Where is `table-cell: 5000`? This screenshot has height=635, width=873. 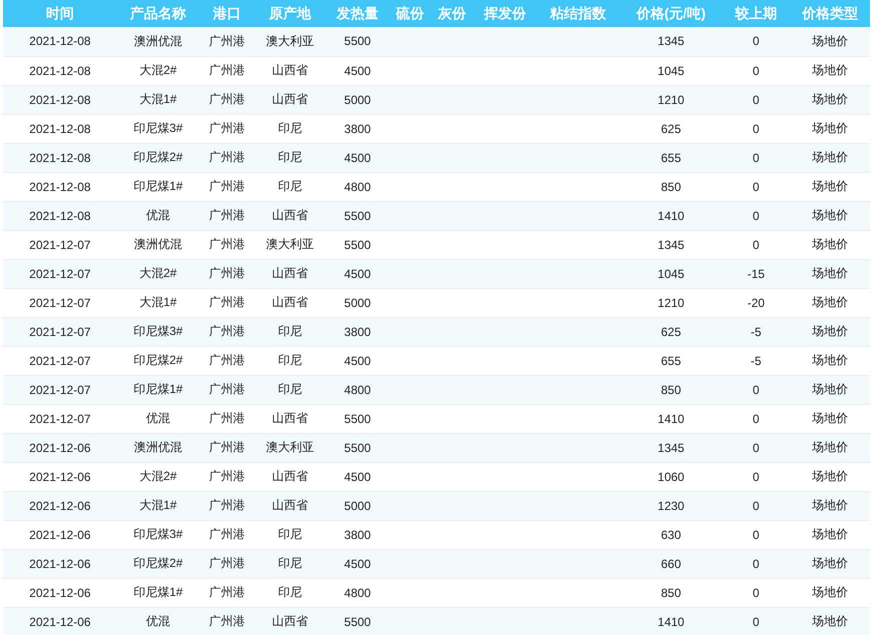 table-cell: 5000 is located at coordinates (357, 99).